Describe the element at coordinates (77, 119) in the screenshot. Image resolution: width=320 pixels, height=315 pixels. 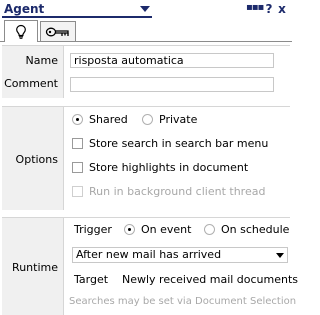
I see `shared-radio` at that location.